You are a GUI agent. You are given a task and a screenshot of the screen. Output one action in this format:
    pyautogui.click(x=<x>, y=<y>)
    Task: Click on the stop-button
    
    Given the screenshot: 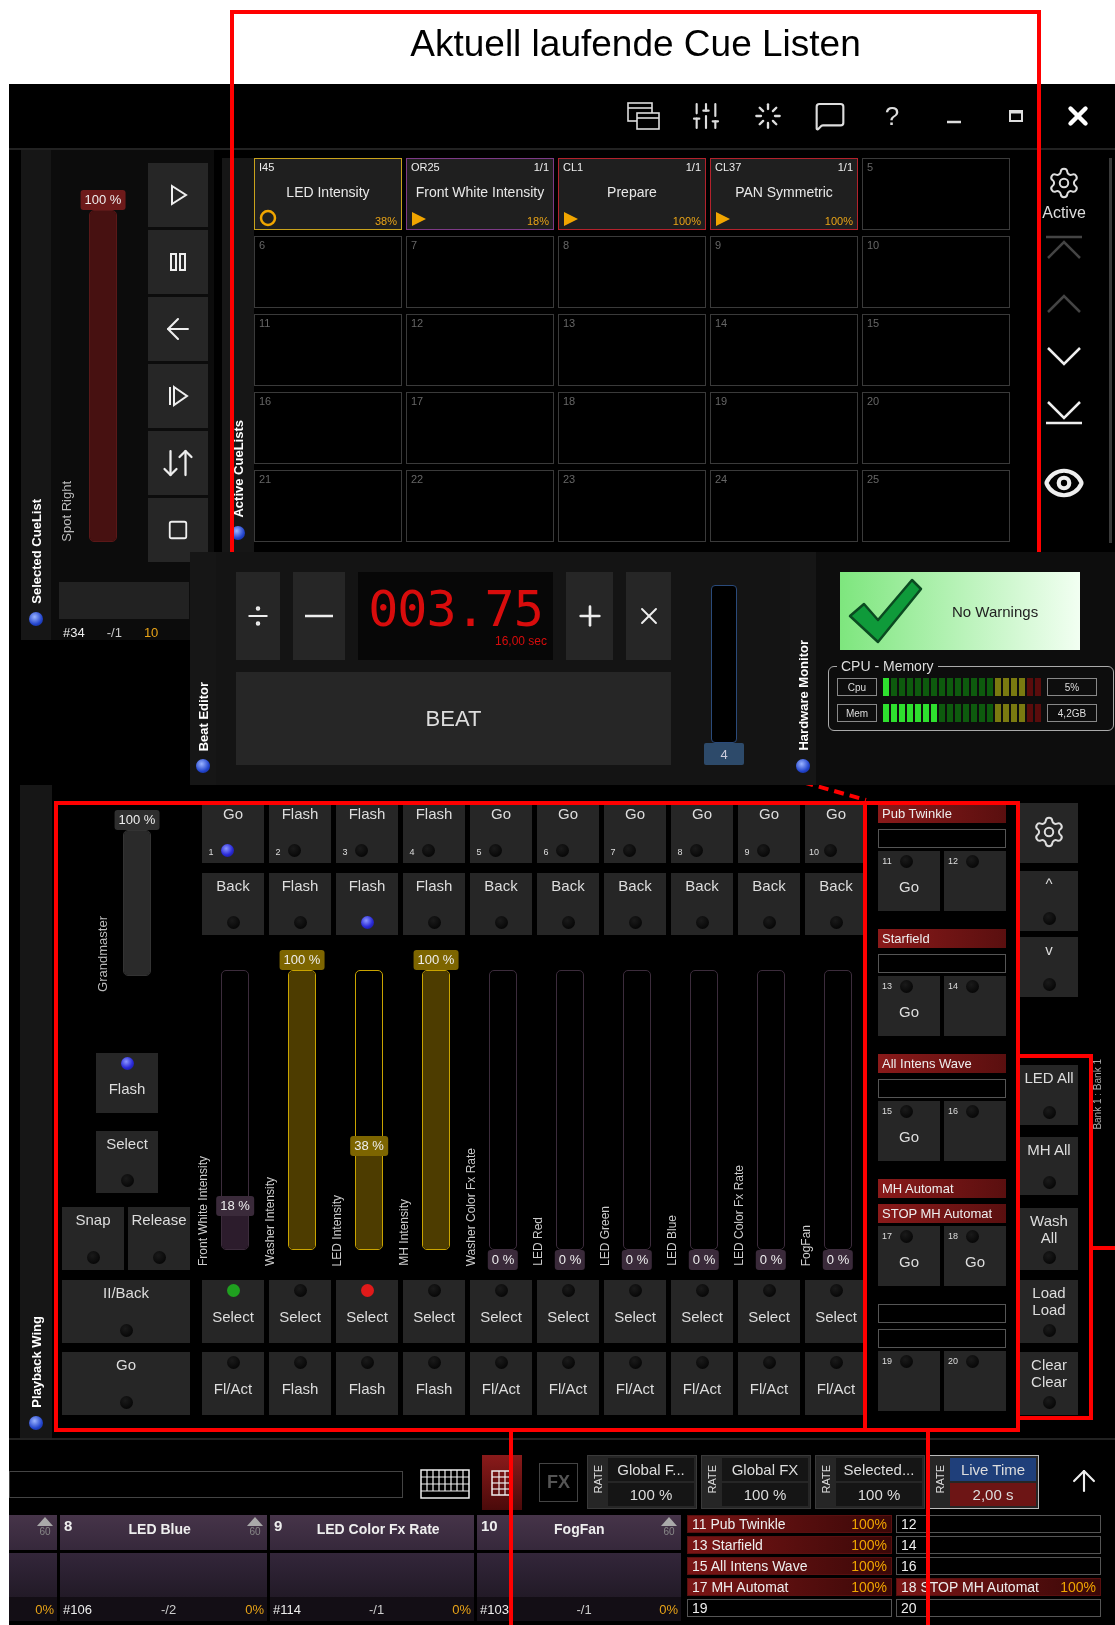 What is the action you would take?
    pyautogui.click(x=178, y=530)
    